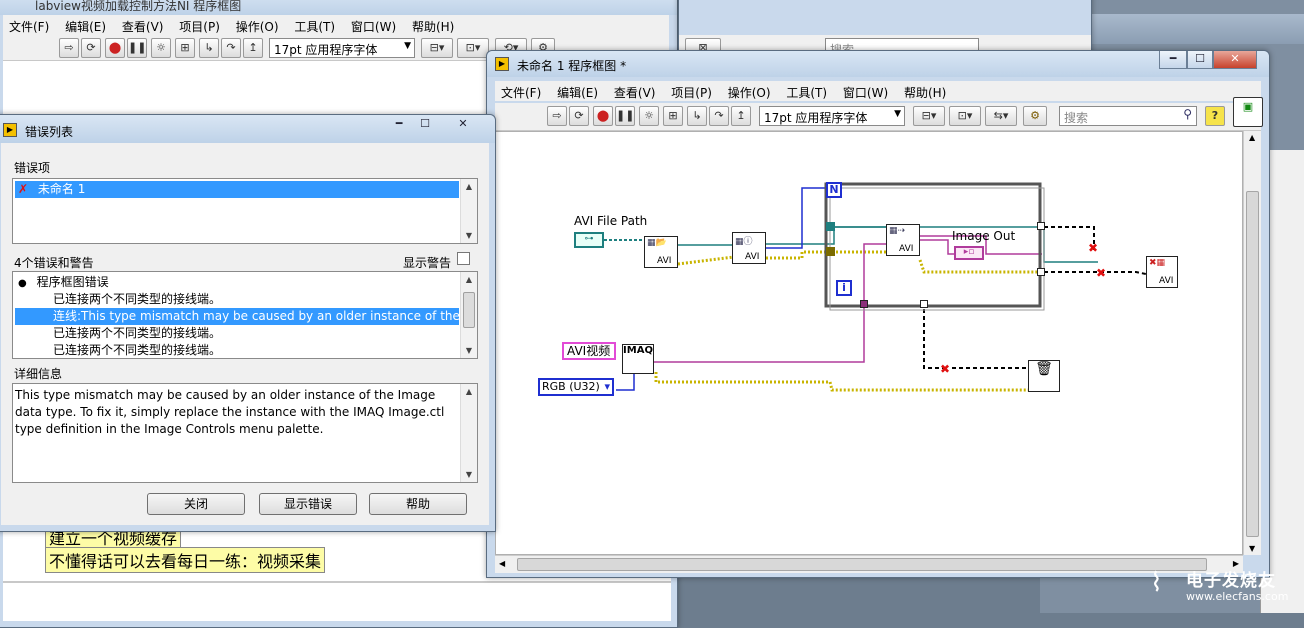 Image resolution: width=1304 pixels, height=628 pixels. Describe the element at coordinates (237, 350) in the screenshot. I see `error-row-4: 已连接两个不同类型的接线端。` at that location.